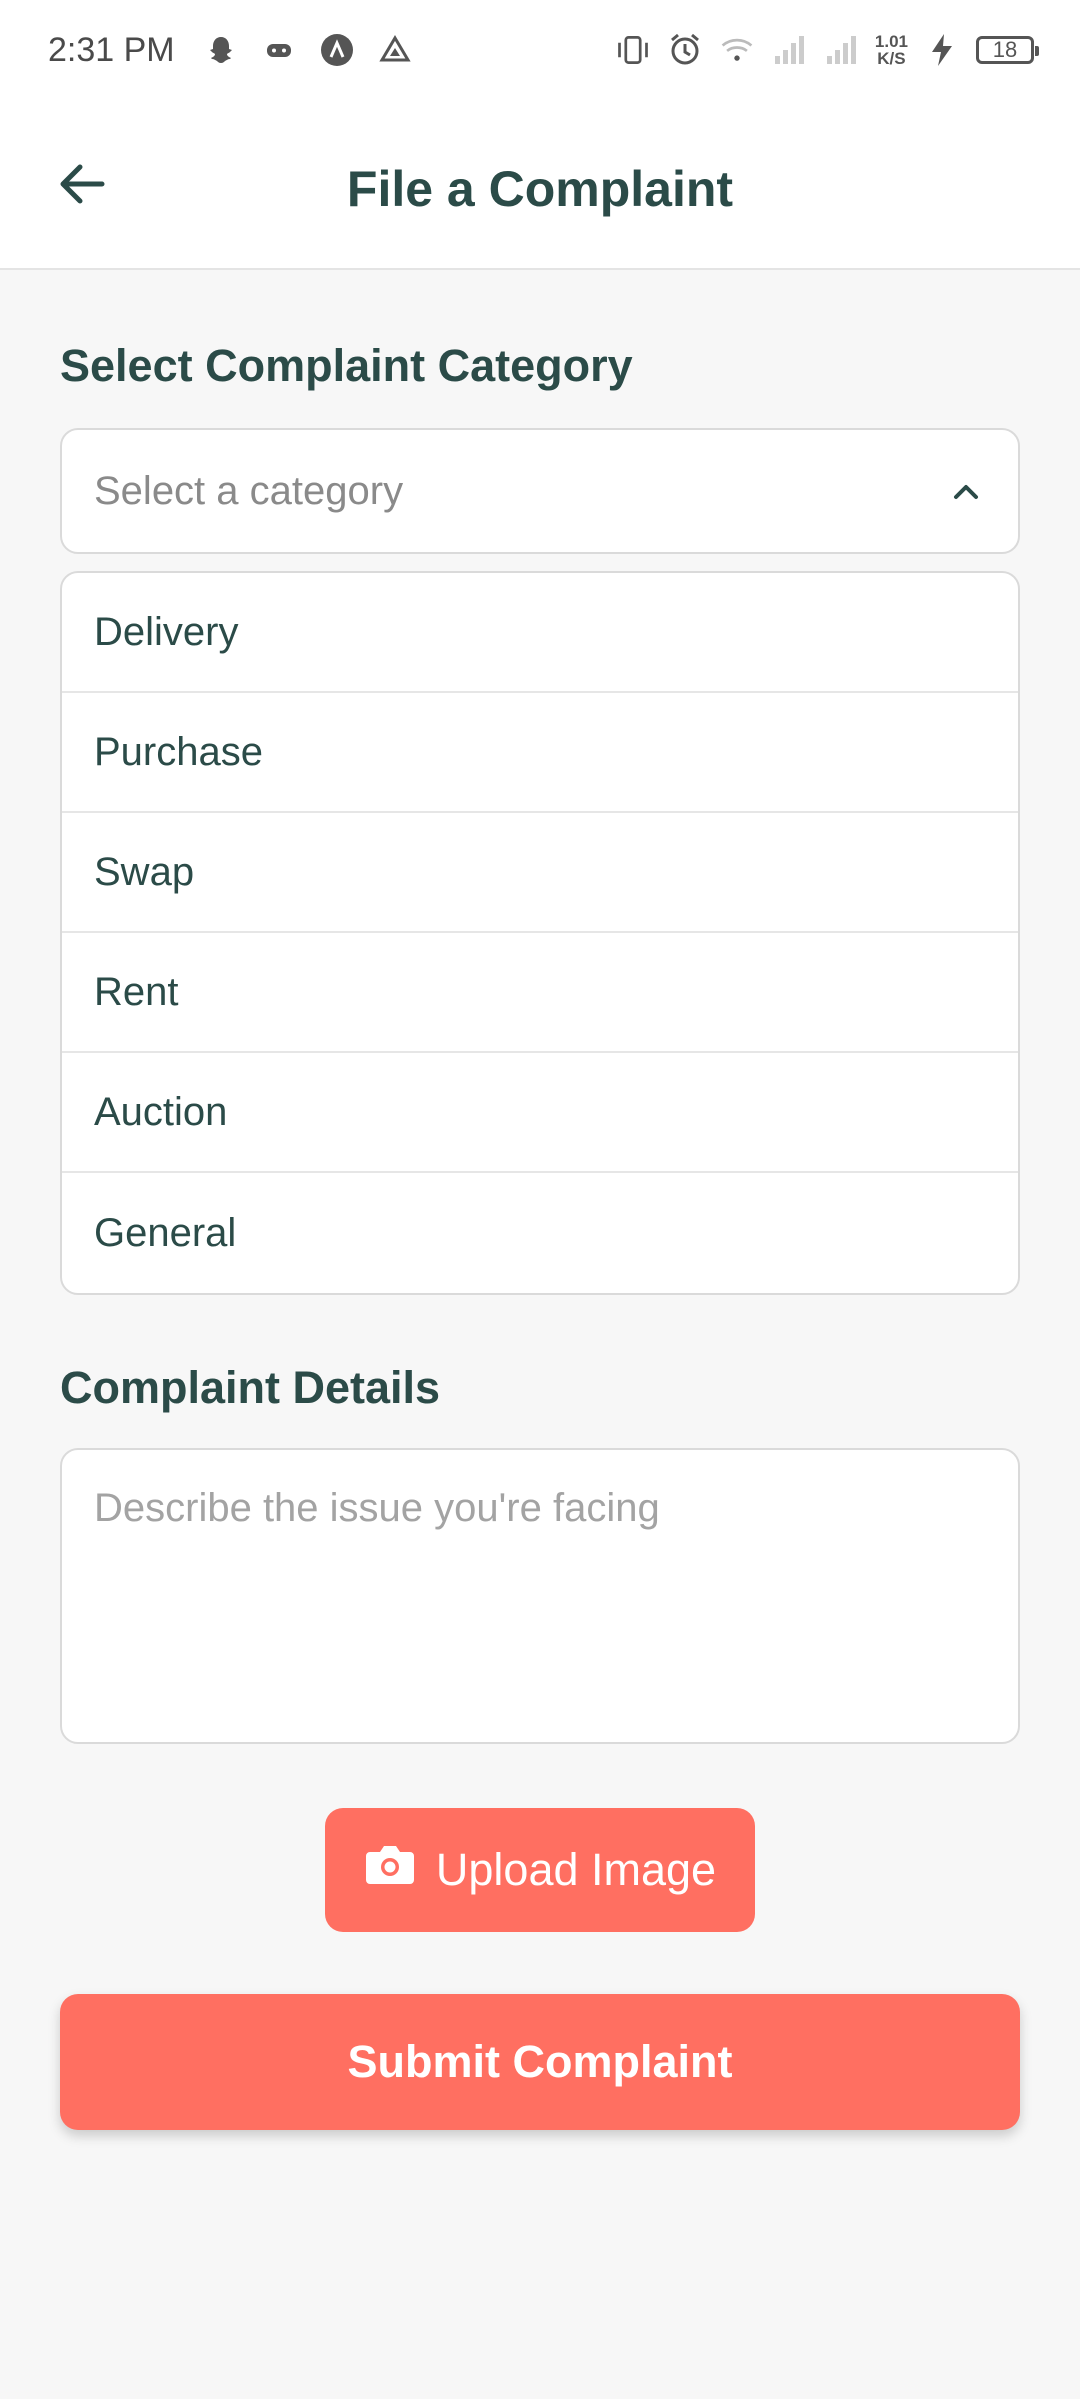  Describe the element at coordinates (221, 50) in the screenshot. I see `snapchat-icon` at that location.